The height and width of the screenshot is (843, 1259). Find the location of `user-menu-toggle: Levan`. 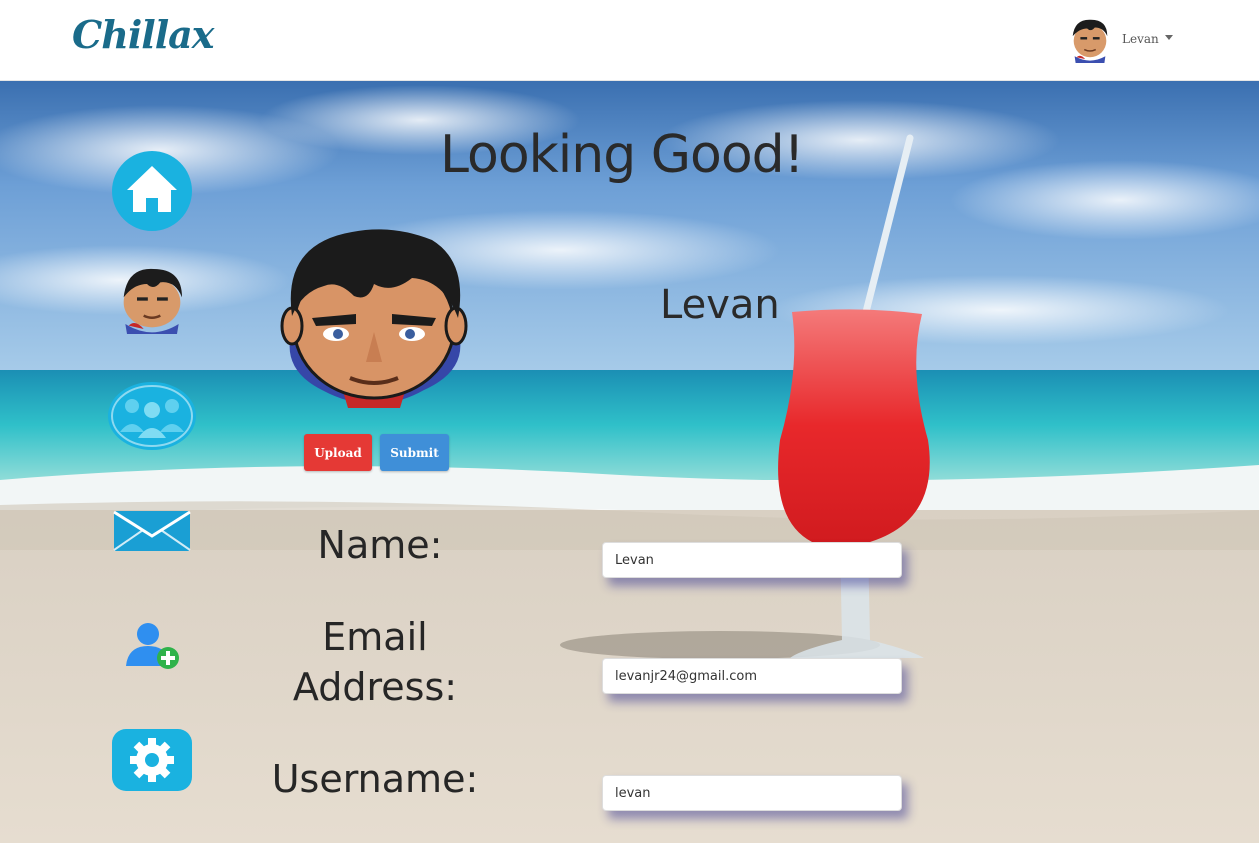

user-menu-toggle: Levan is located at coordinates (1121, 39).